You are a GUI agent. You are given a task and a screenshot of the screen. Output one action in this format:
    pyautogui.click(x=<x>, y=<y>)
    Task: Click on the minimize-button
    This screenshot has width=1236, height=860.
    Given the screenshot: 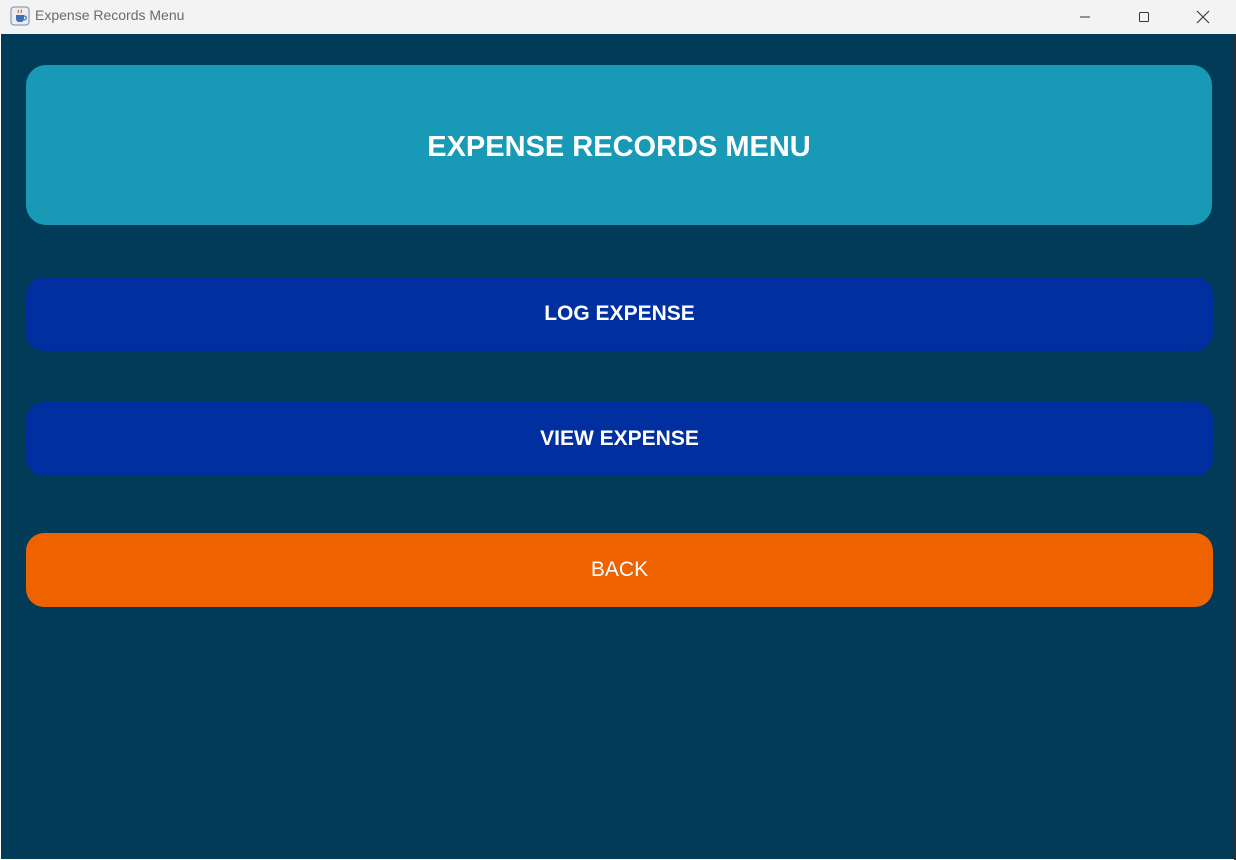 What is the action you would take?
    pyautogui.click(x=1085, y=17)
    